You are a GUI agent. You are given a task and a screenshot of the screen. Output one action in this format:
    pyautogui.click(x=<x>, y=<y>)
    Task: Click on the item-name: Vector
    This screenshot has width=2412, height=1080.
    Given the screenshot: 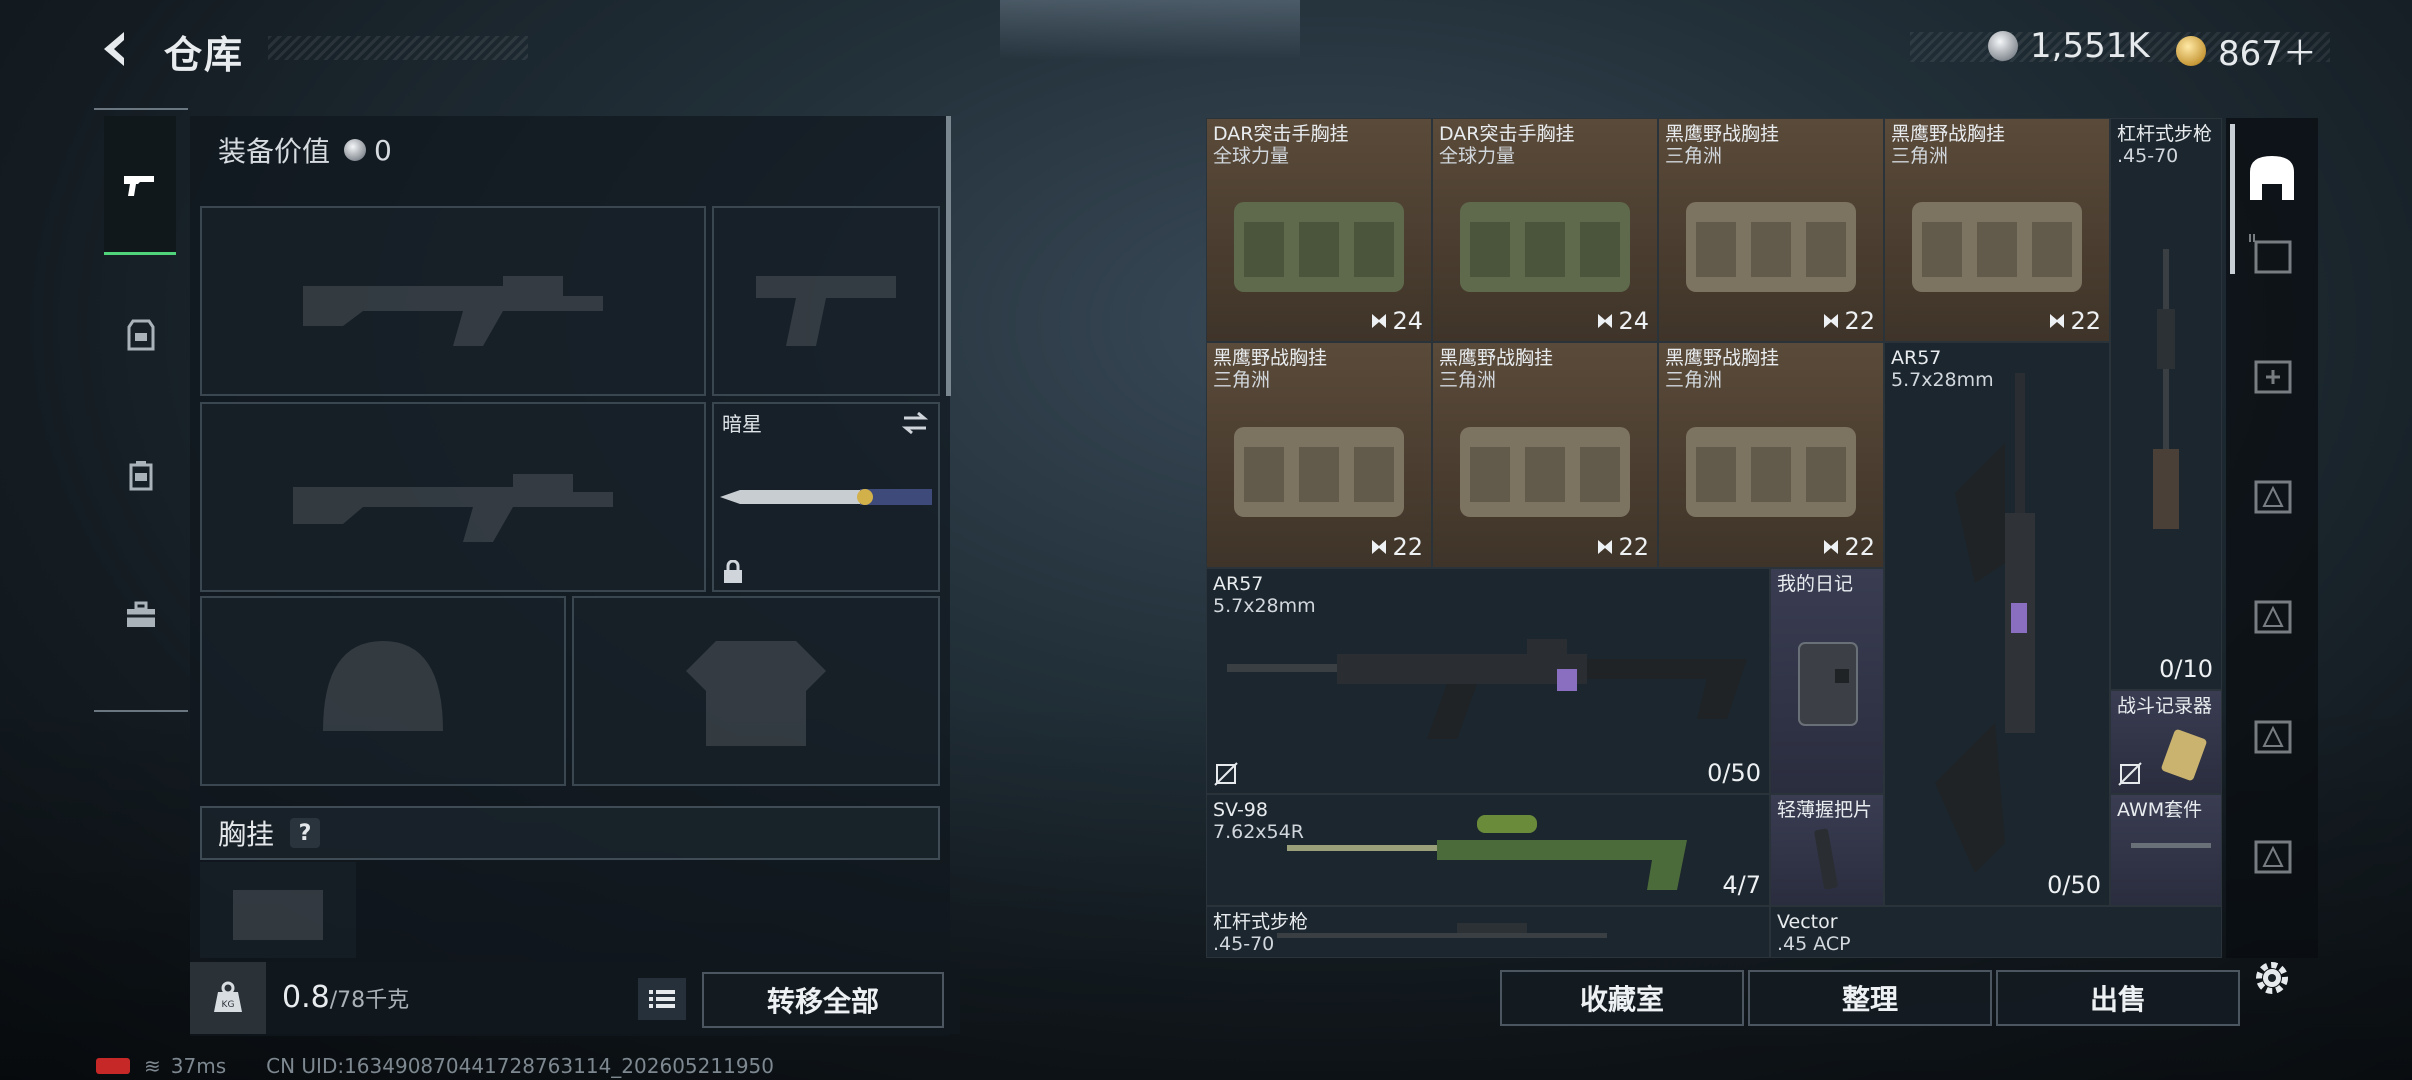 What is the action you would take?
    pyautogui.click(x=1807, y=922)
    